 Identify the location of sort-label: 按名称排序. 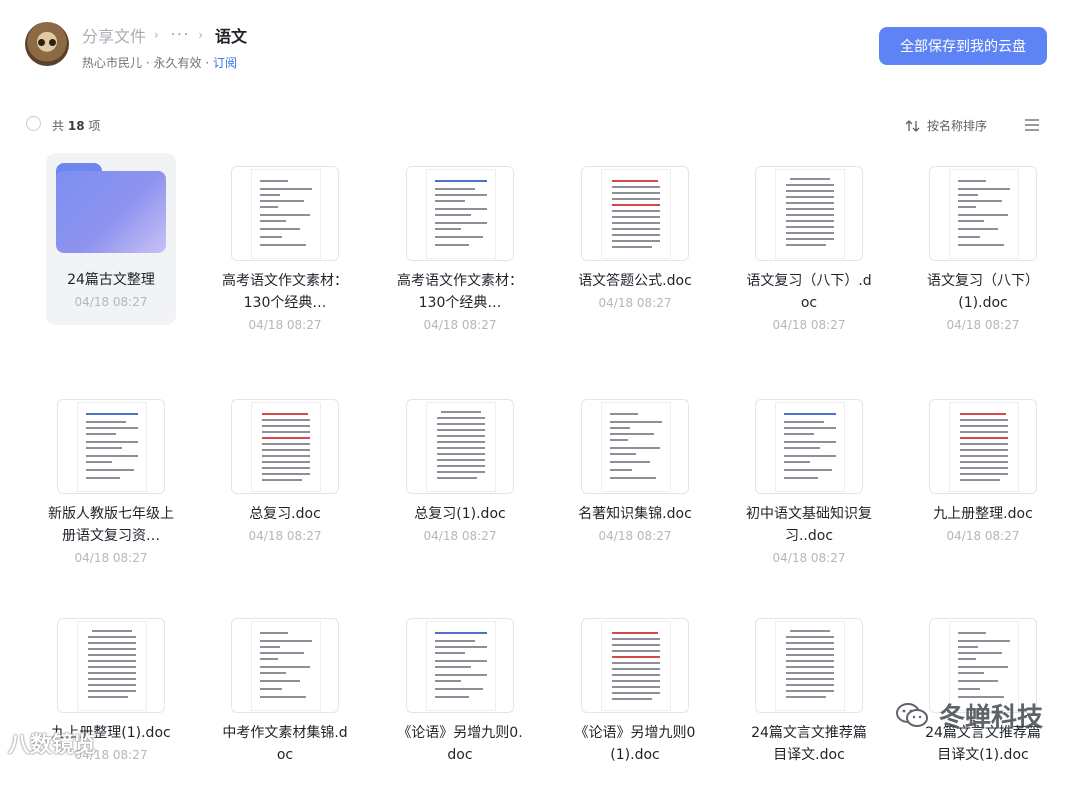
(957, 126).